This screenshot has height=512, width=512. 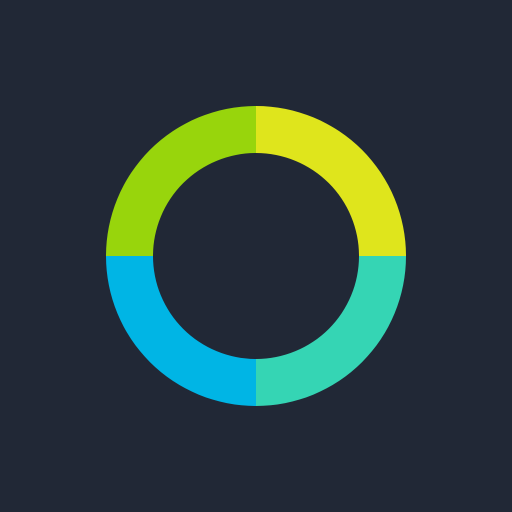 I want to click on ring-segment-bottom-left, so click(x=181, y=331).